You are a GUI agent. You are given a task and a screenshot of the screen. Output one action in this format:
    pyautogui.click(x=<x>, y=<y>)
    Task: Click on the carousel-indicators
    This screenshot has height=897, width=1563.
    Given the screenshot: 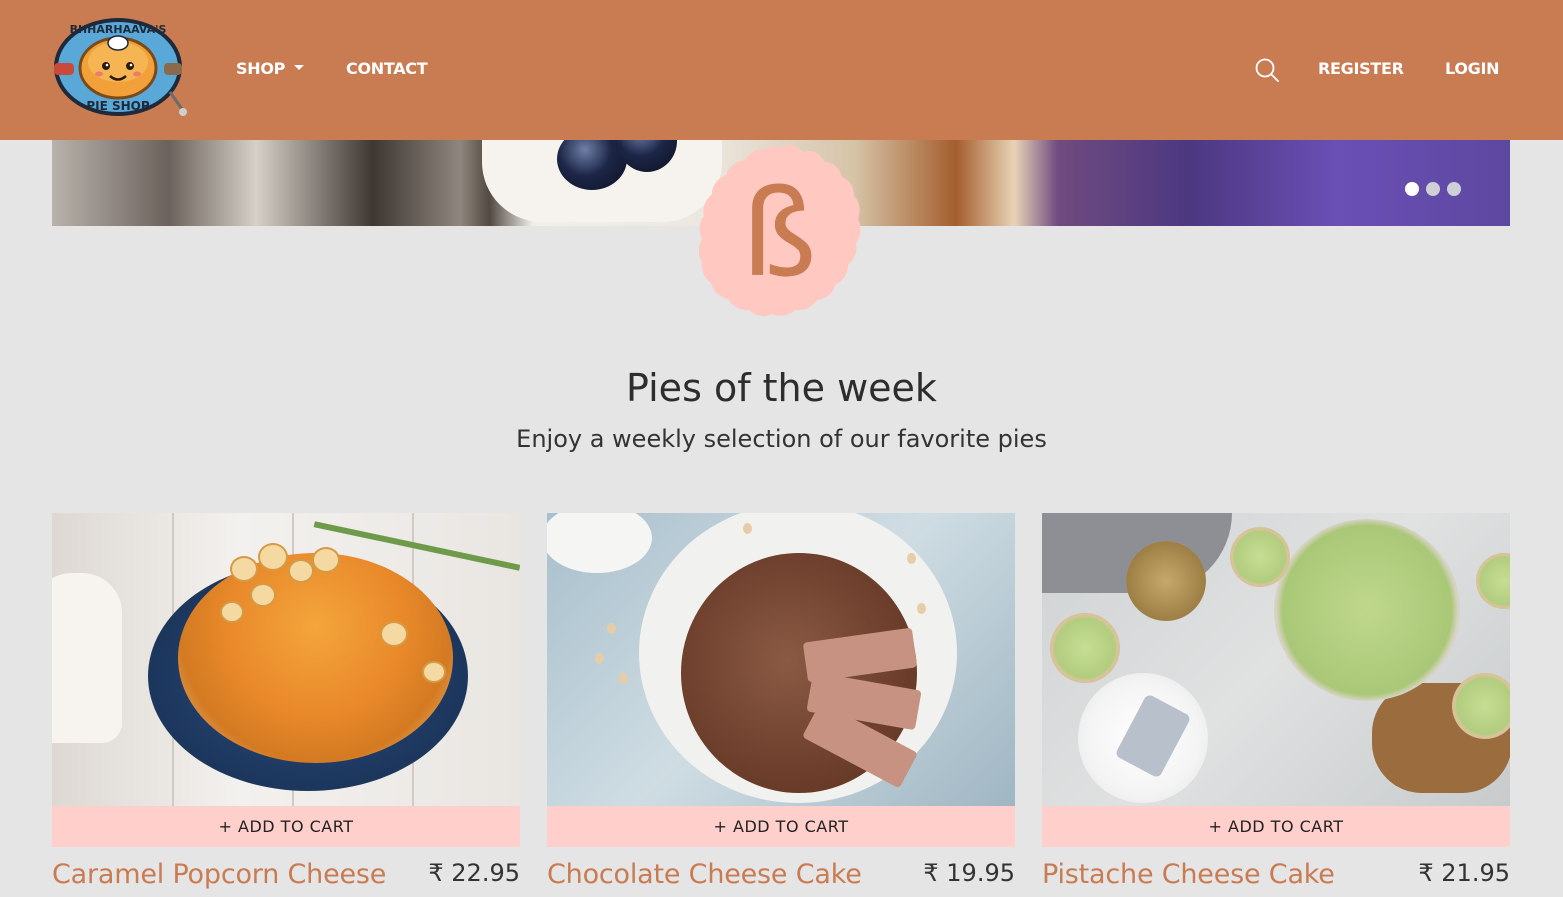 What is the action you would take?
    pyautogui.click(x=1433, y=189)
    